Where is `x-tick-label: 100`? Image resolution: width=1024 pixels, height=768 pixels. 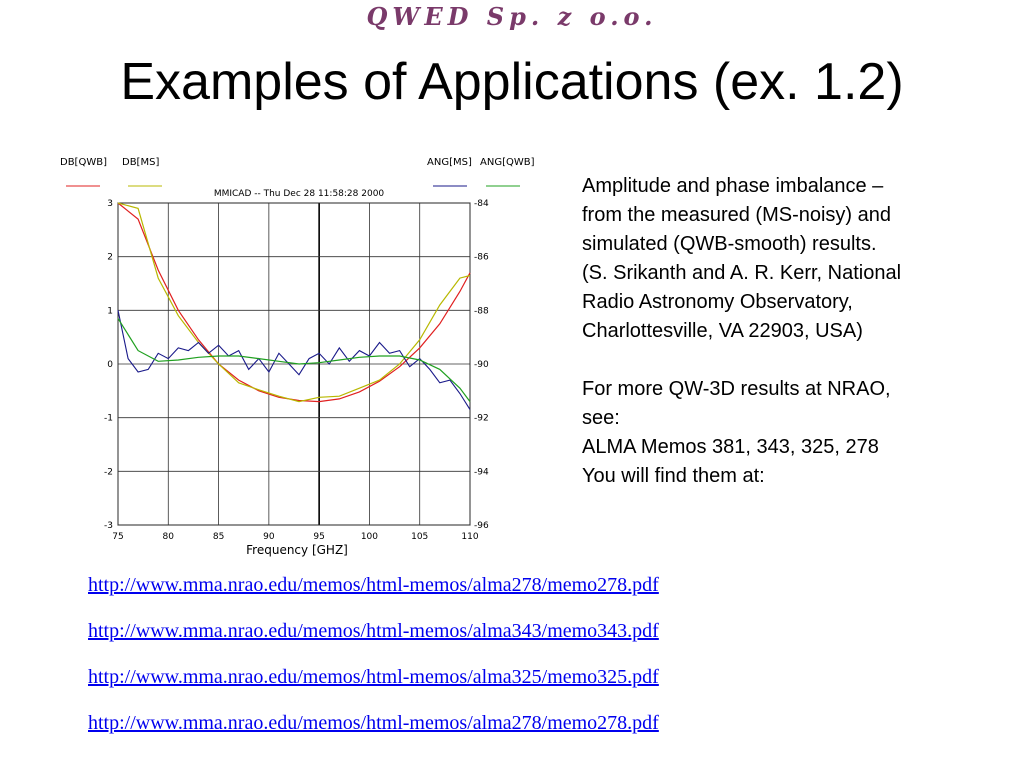 x-tick-label: 100 is located at coordinates (369, 537).